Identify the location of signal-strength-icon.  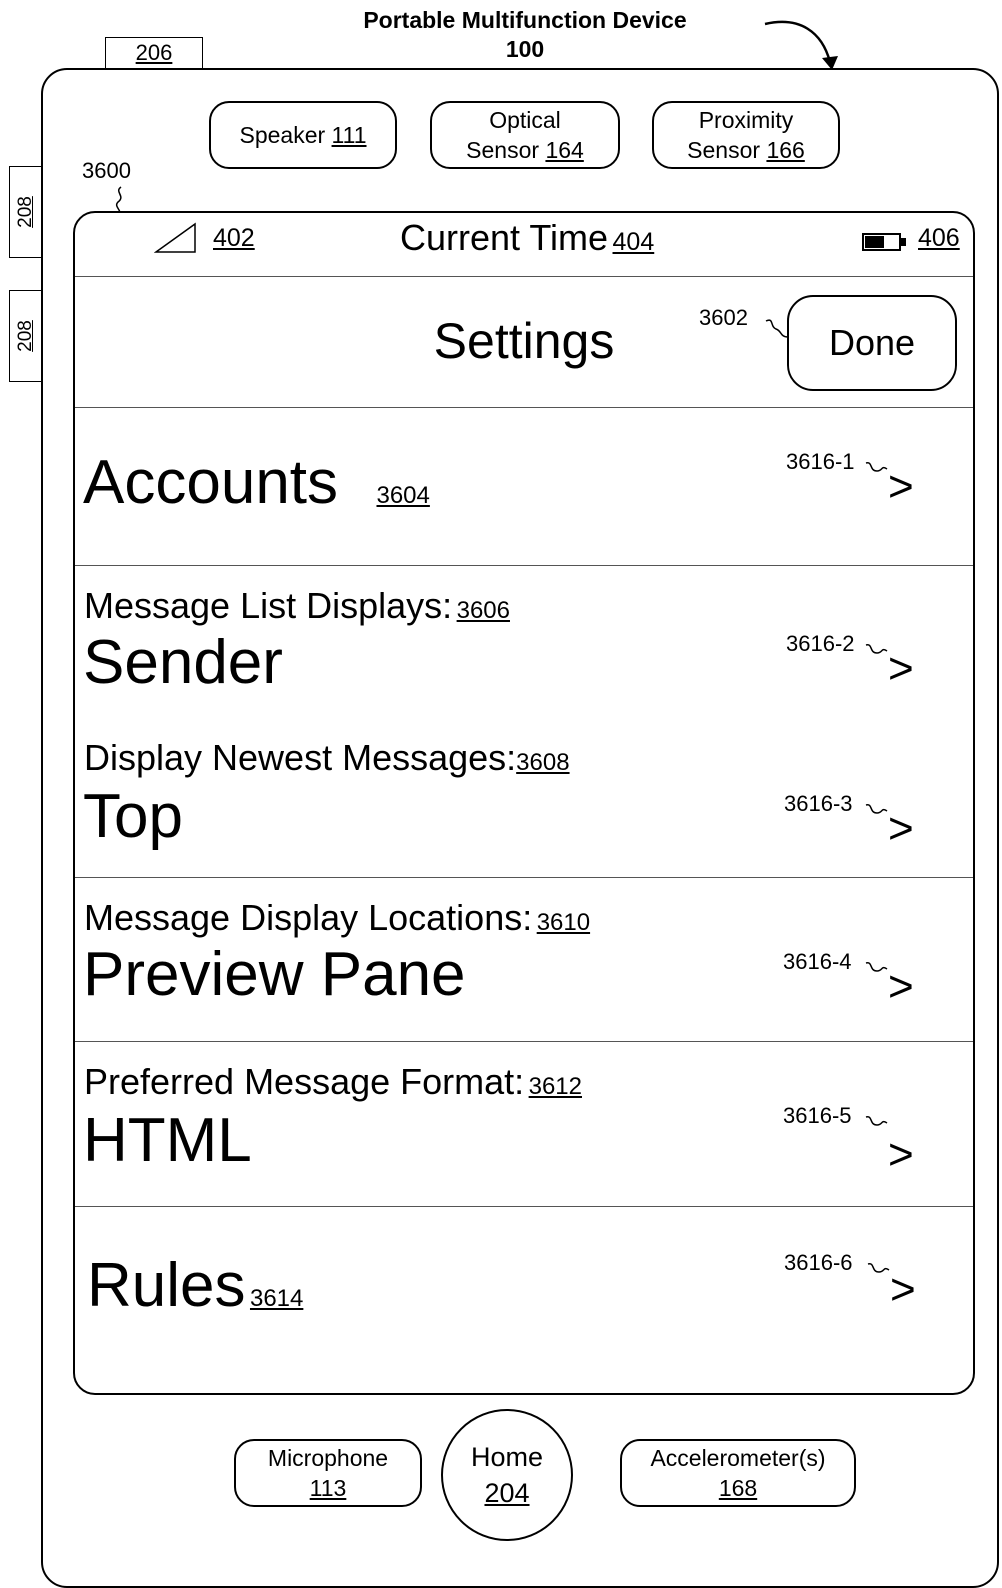
(175, 237).